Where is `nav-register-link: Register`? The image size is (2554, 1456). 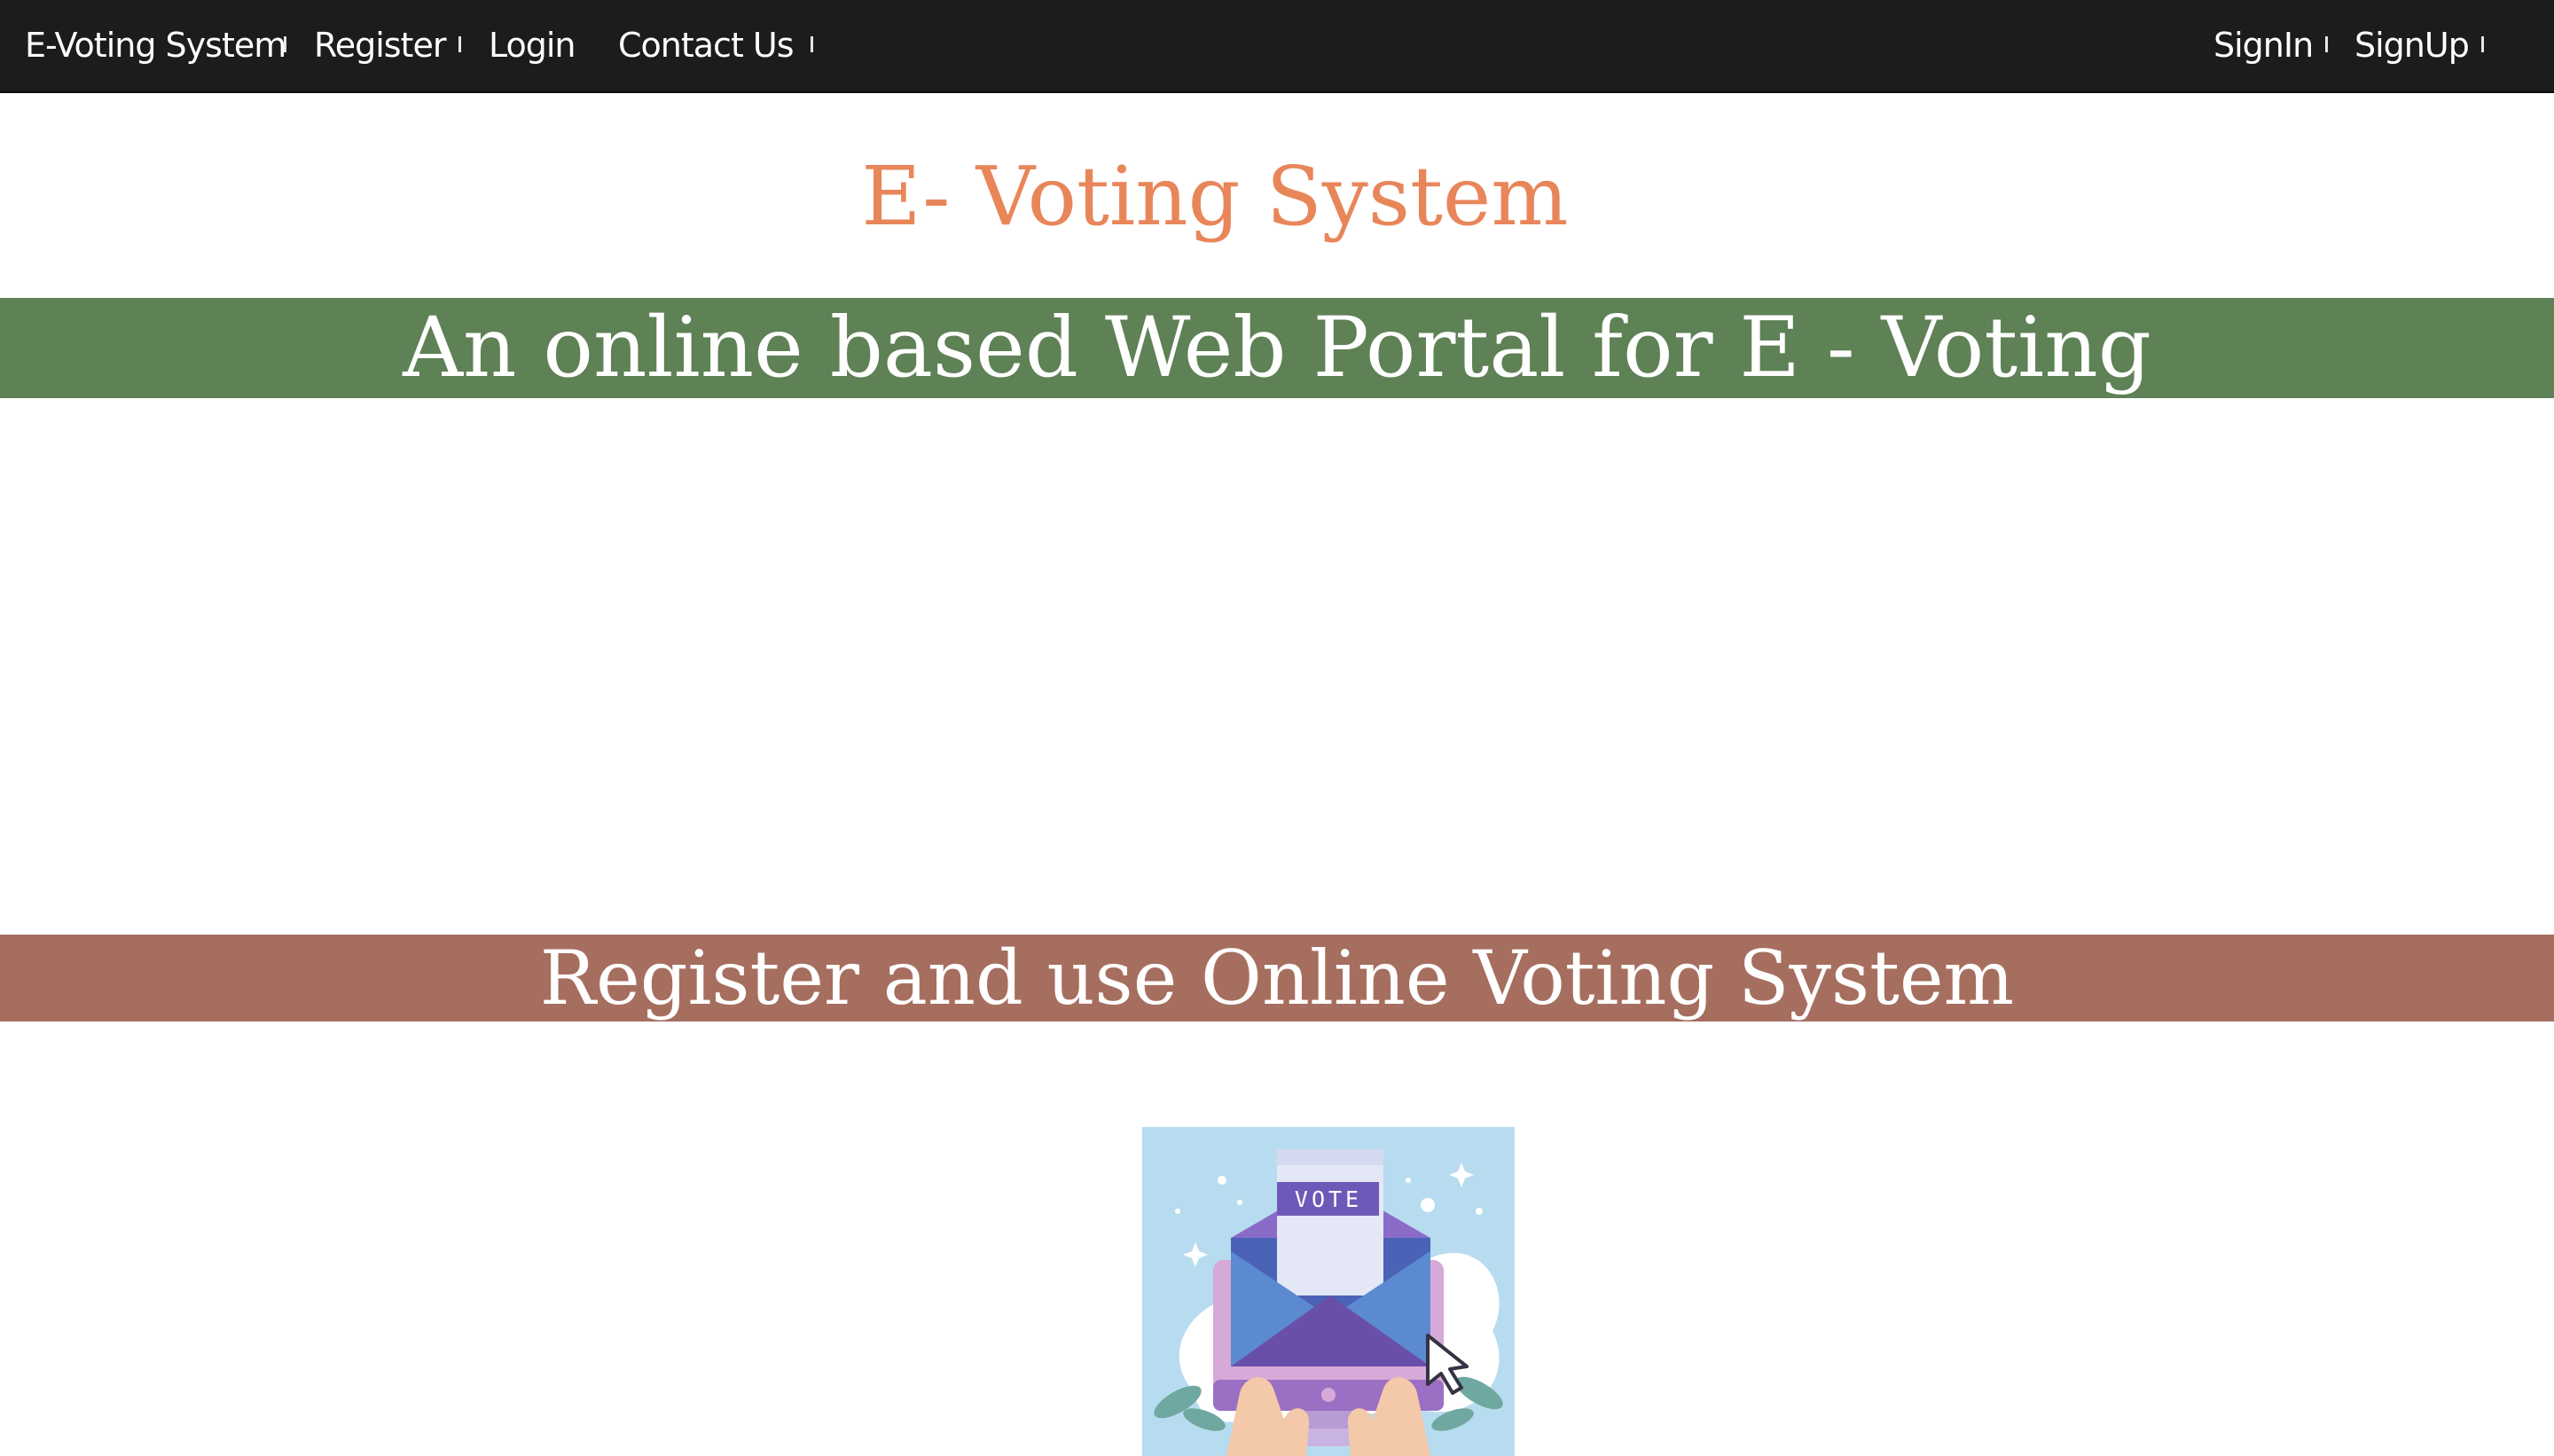
nav-register-link: Register is located at coordinates (380, 45).